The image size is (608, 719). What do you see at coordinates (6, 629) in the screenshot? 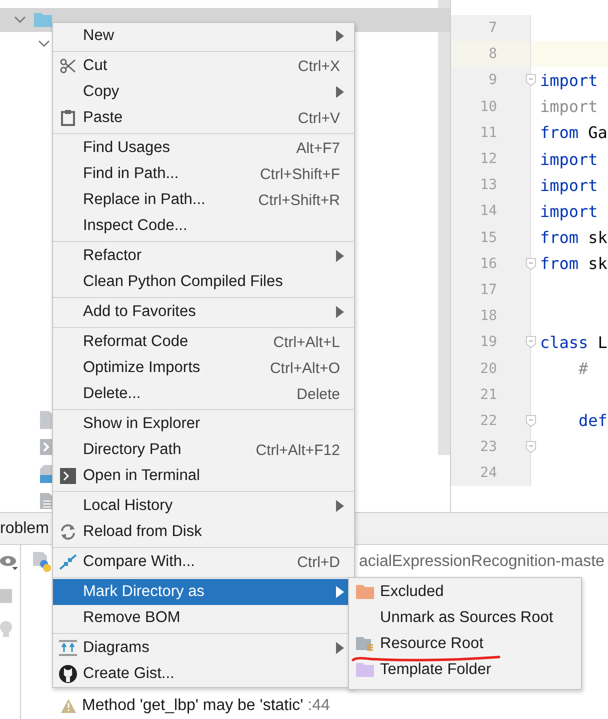
I see `bulb-icon` at bounding box center [6, 629].